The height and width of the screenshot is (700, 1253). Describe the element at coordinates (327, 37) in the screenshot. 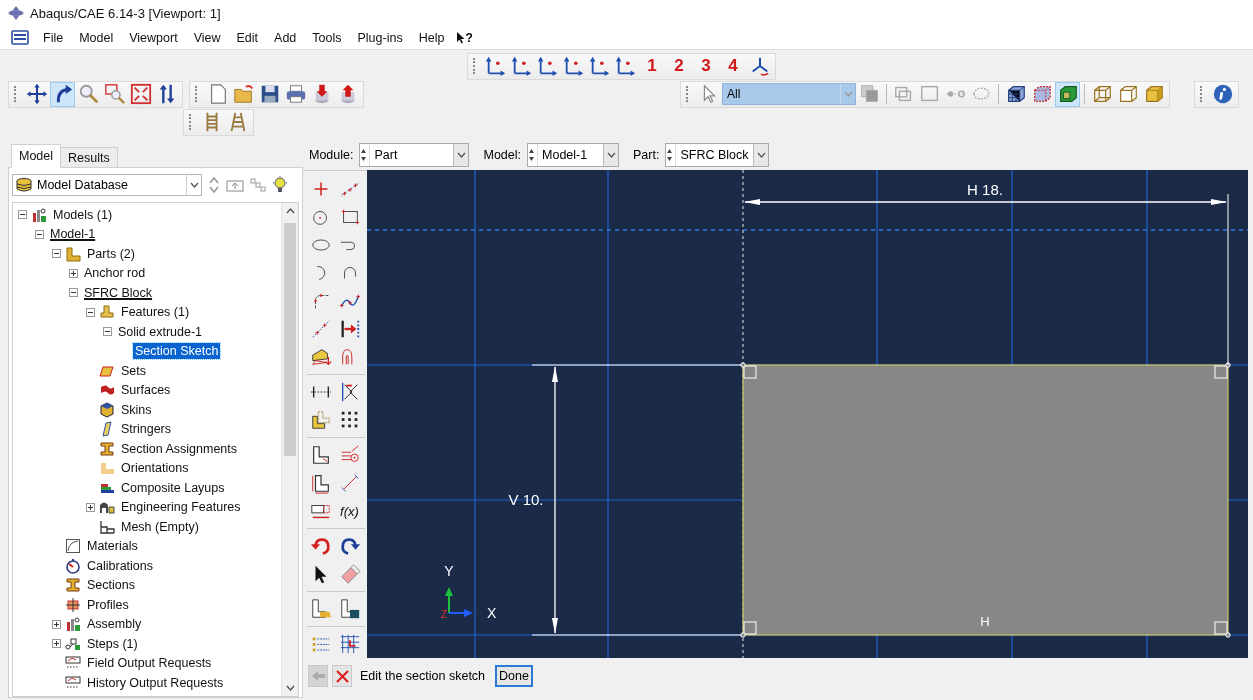

I see `menu-item: Tools` at that location.